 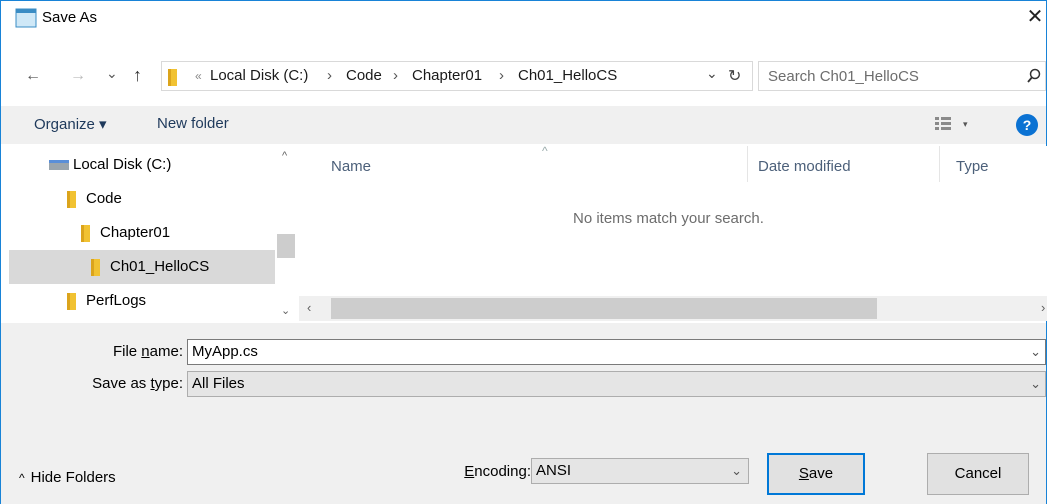 I want to click on close-icon: ✕, so click(x=1035, y=17).